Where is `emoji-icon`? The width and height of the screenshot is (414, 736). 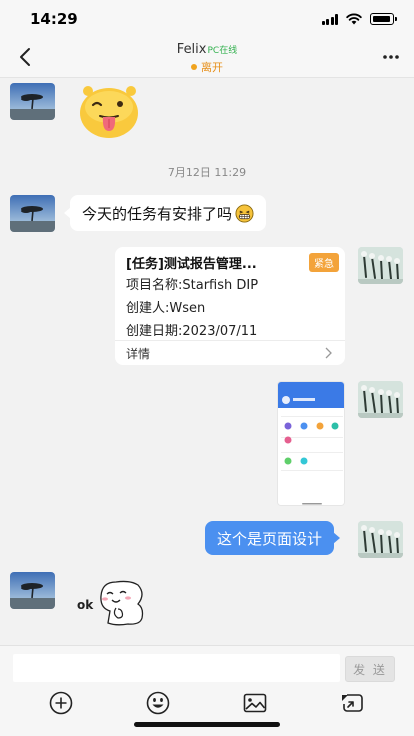
emoji-icon is located at coordinates (158, 703).